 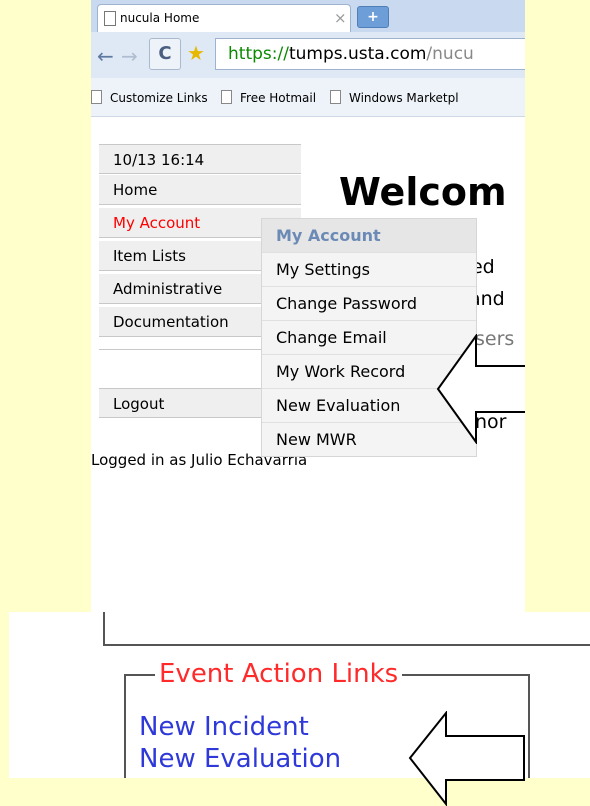 What do you see at coordinates (200, 159) in the screenshot?
I see `datetime-label: 10/13 16:14` at bounding box center [200, 159].